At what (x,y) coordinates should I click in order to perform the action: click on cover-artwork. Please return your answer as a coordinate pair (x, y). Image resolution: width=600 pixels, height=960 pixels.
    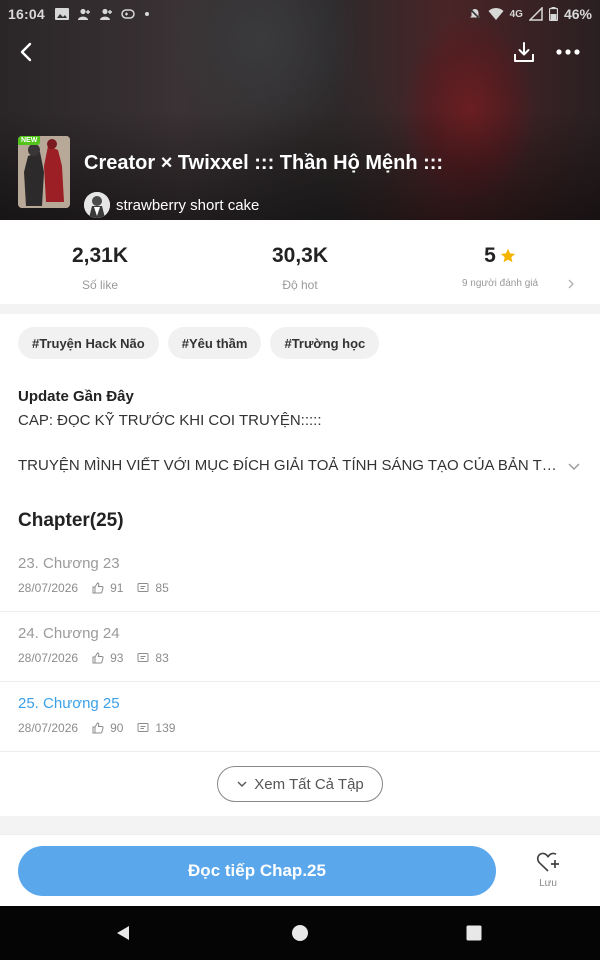
    Looking at the image, I should click on (44, 172).